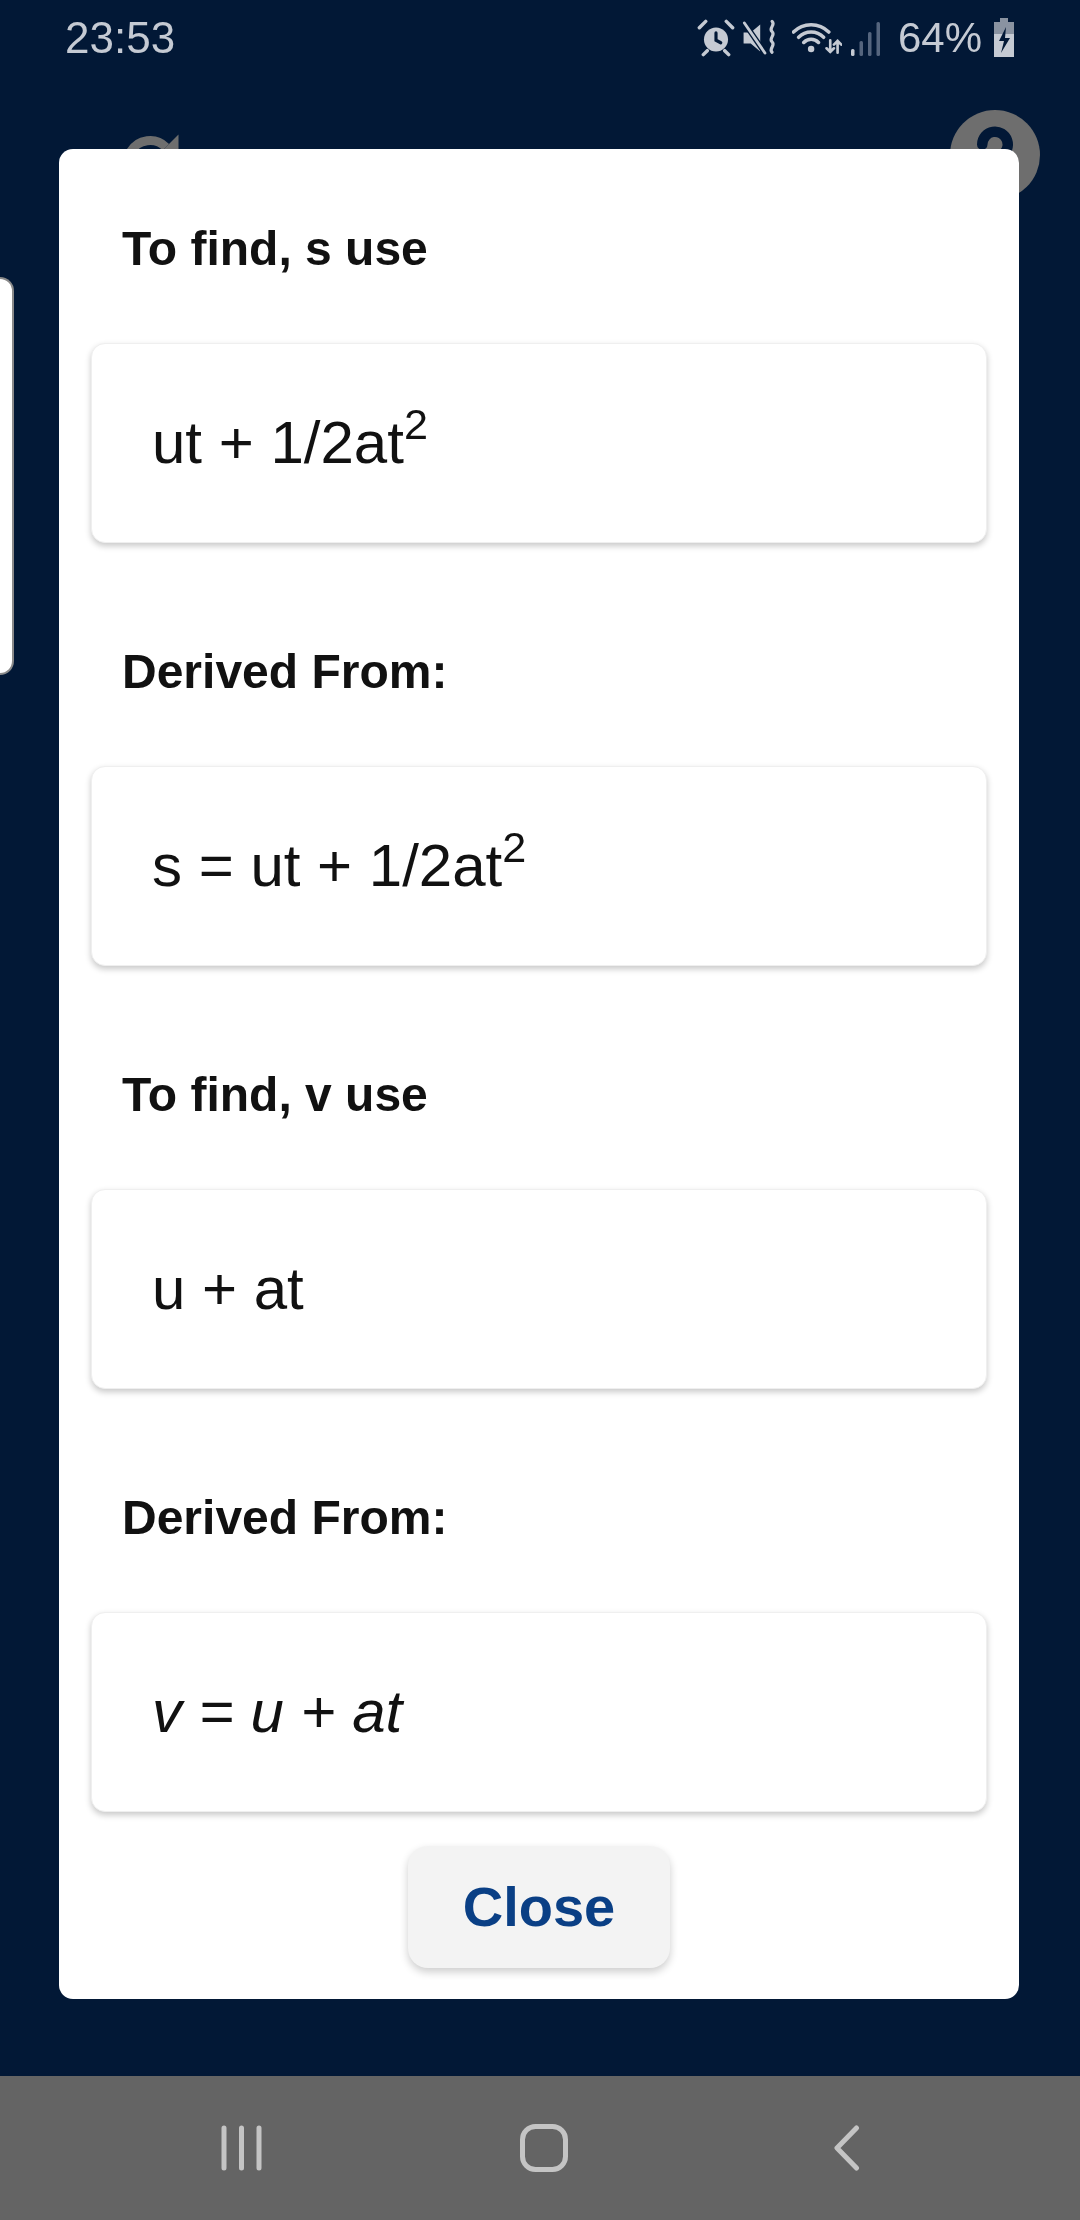 The width and height of the screenshot is (1080, 2220). What do you see at coordinates (544, 2148) in the screenshot?
I see `home-icon` at bounding box center [544, 2148].